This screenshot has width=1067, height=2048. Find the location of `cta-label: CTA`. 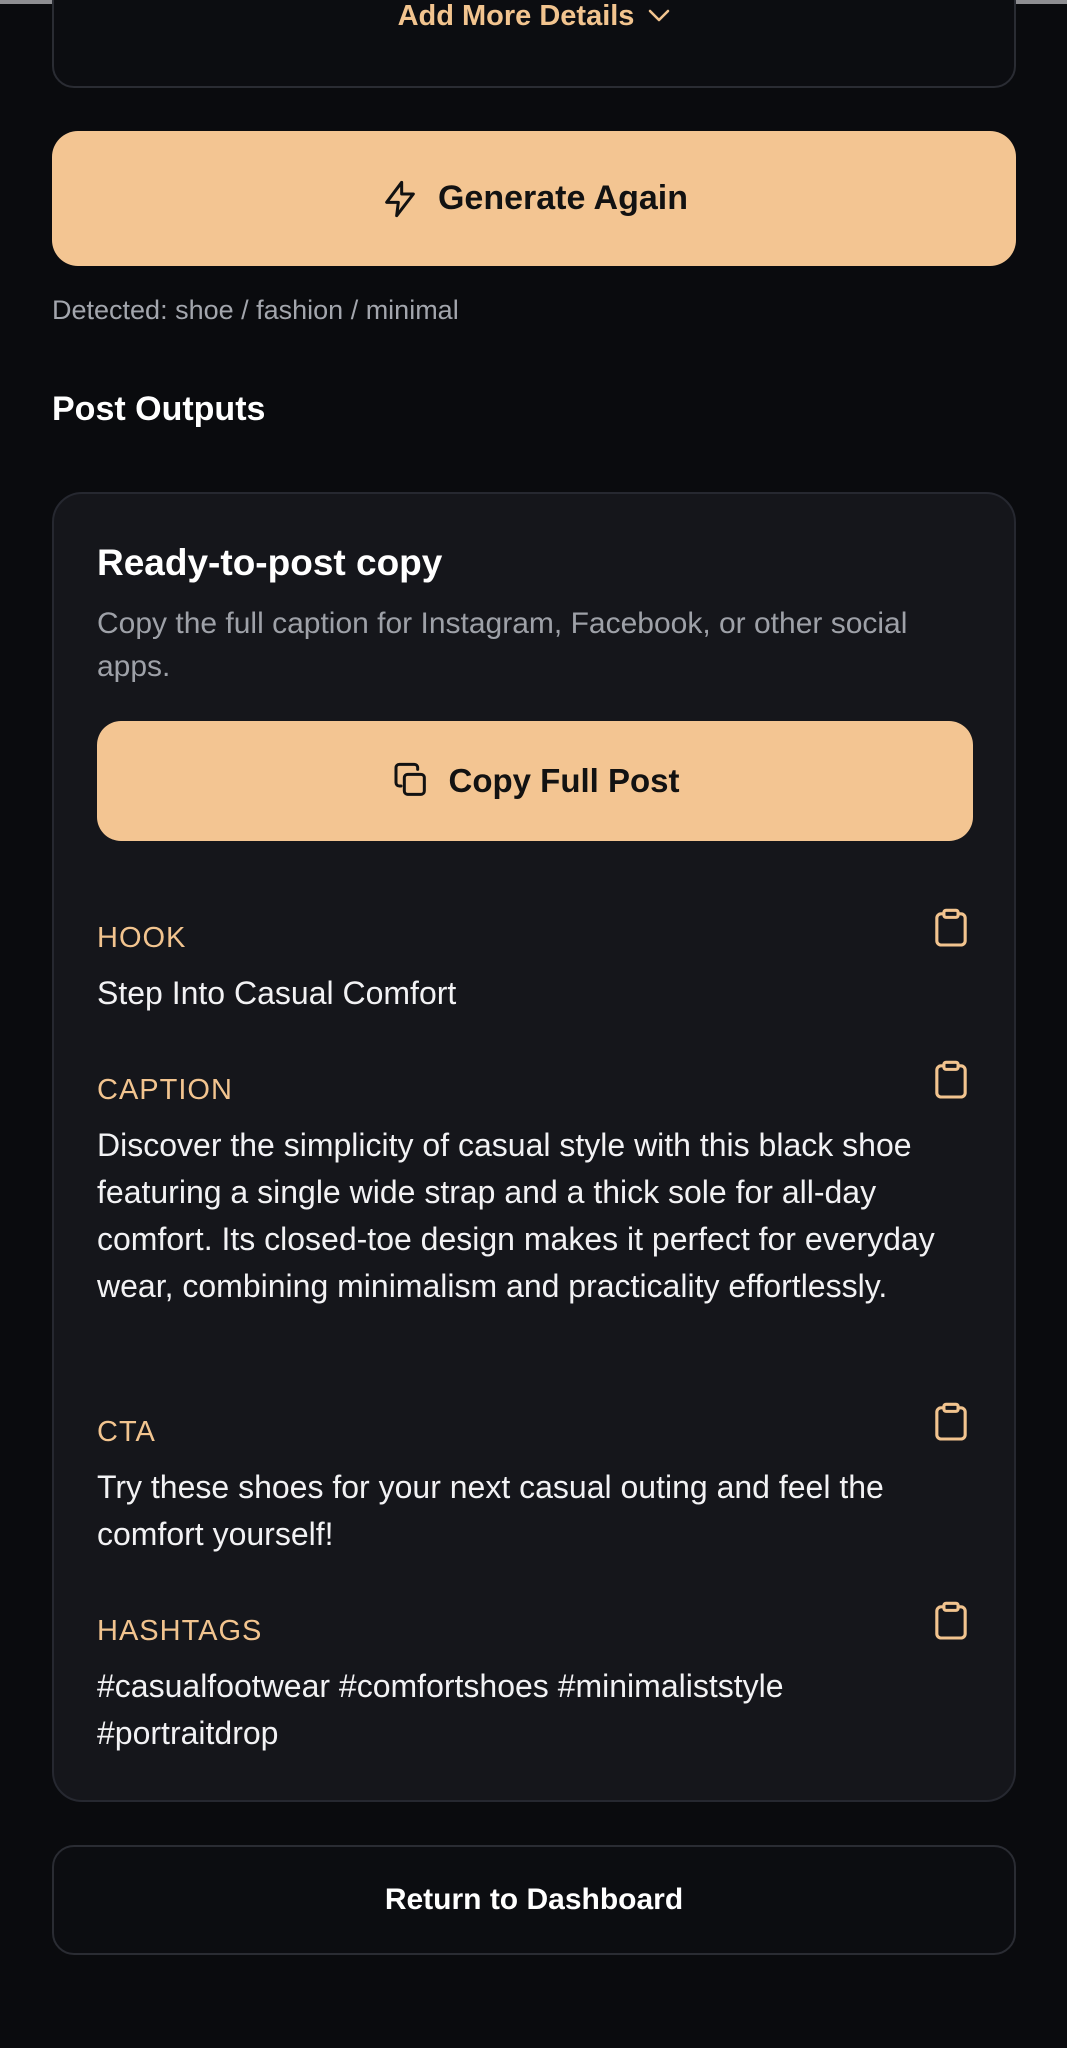

cta-label: CTA is located at coordinates (126, 1432).